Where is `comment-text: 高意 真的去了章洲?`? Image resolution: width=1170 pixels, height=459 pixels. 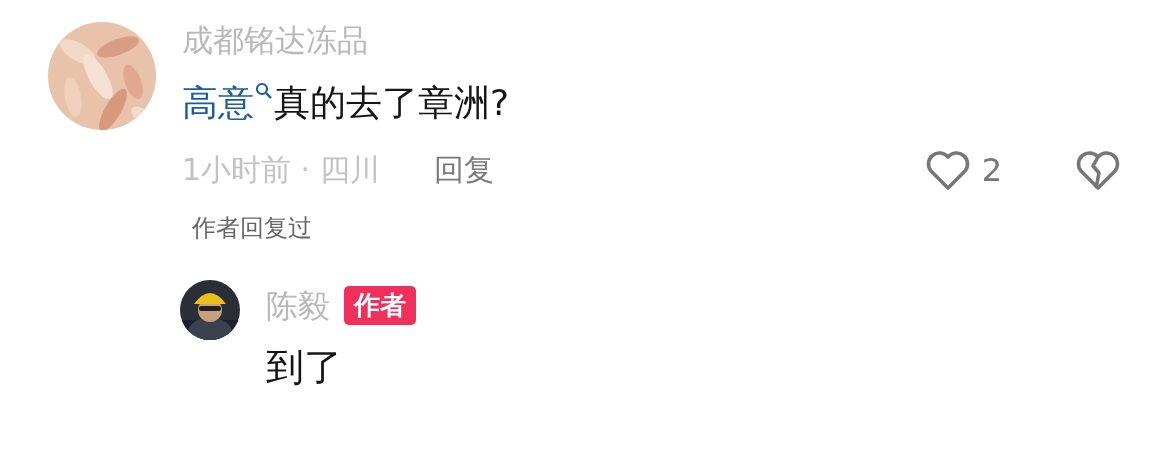 comment-text: 高意 真的去了章洲? is located at coordinates (346, 103).